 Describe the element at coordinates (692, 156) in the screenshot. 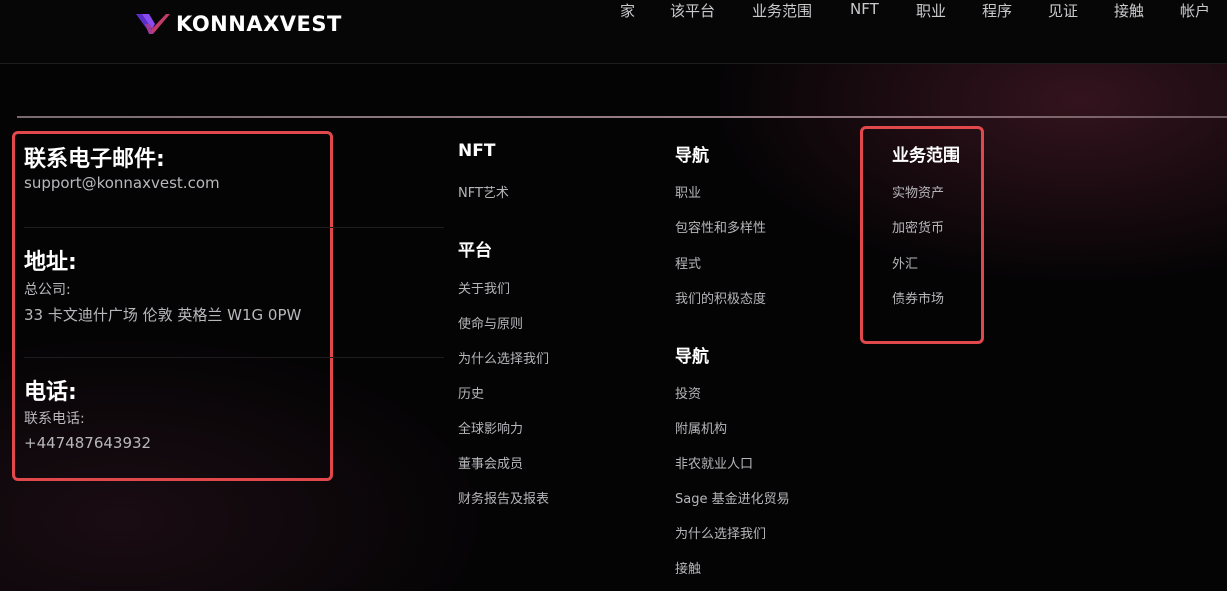

I see `nav1-heading: 导航` at that location.